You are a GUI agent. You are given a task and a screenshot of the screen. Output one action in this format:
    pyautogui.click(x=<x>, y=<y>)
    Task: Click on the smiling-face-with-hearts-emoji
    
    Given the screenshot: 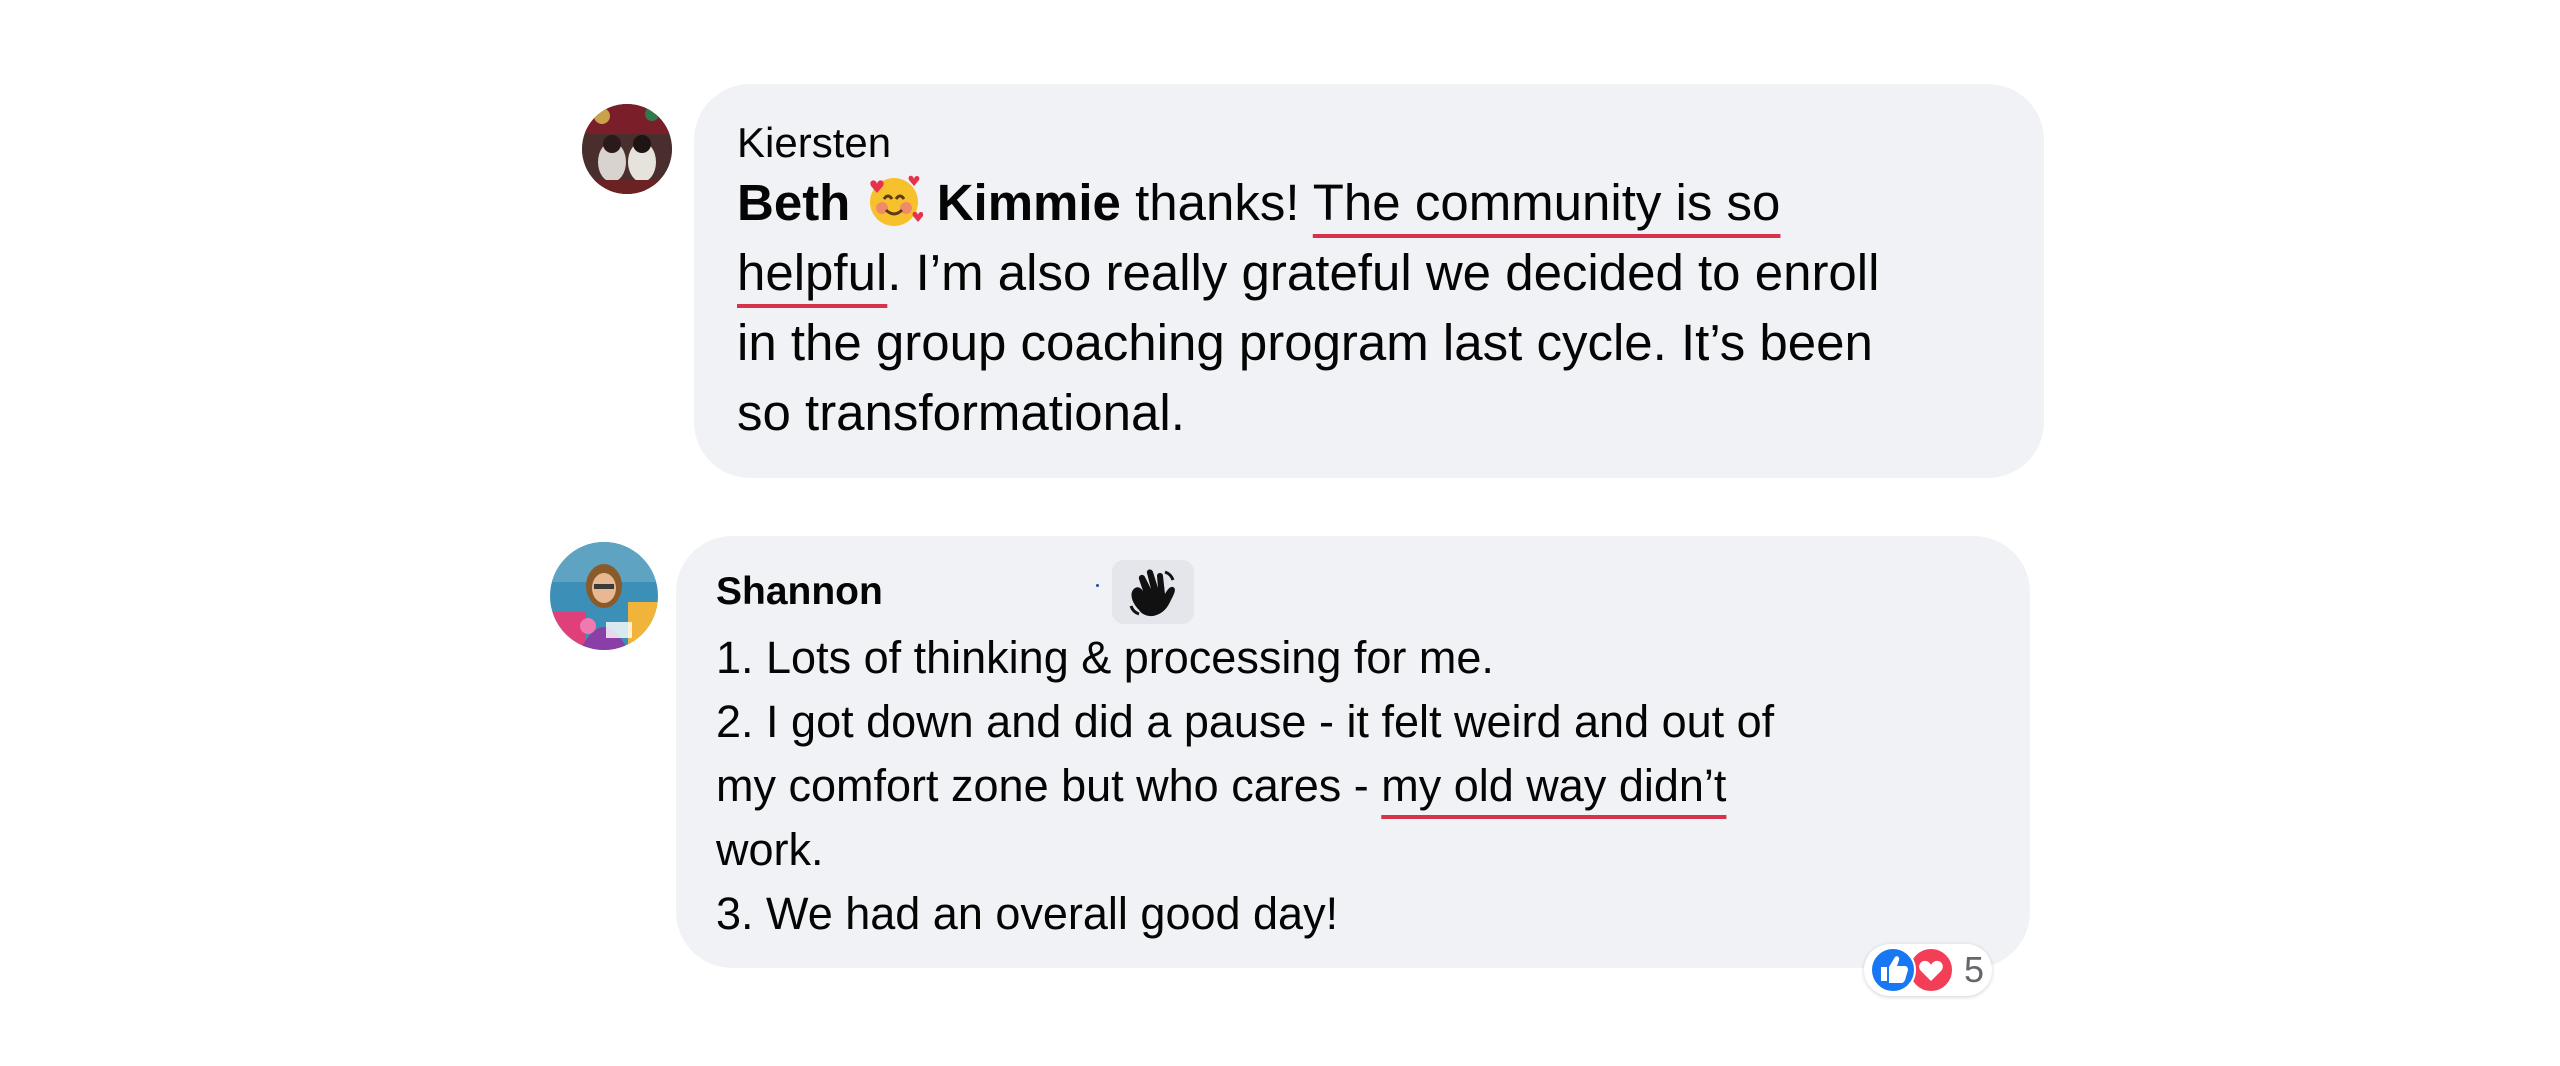 What is the action you would take?
    pyautogui.click(x=894, y=209)
    